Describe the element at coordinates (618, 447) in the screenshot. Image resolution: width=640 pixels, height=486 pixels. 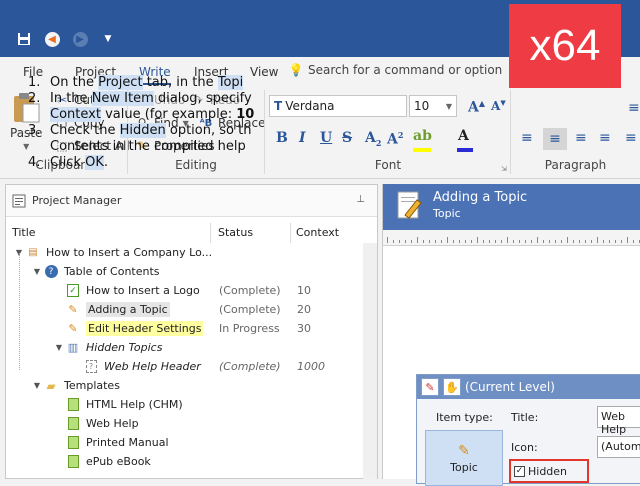
I see `icon-field: (Automa` at that location.